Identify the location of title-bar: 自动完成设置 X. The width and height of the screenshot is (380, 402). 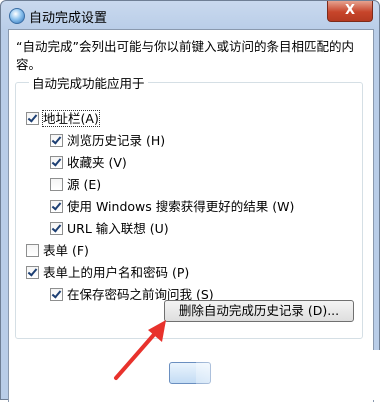
(190, 15).